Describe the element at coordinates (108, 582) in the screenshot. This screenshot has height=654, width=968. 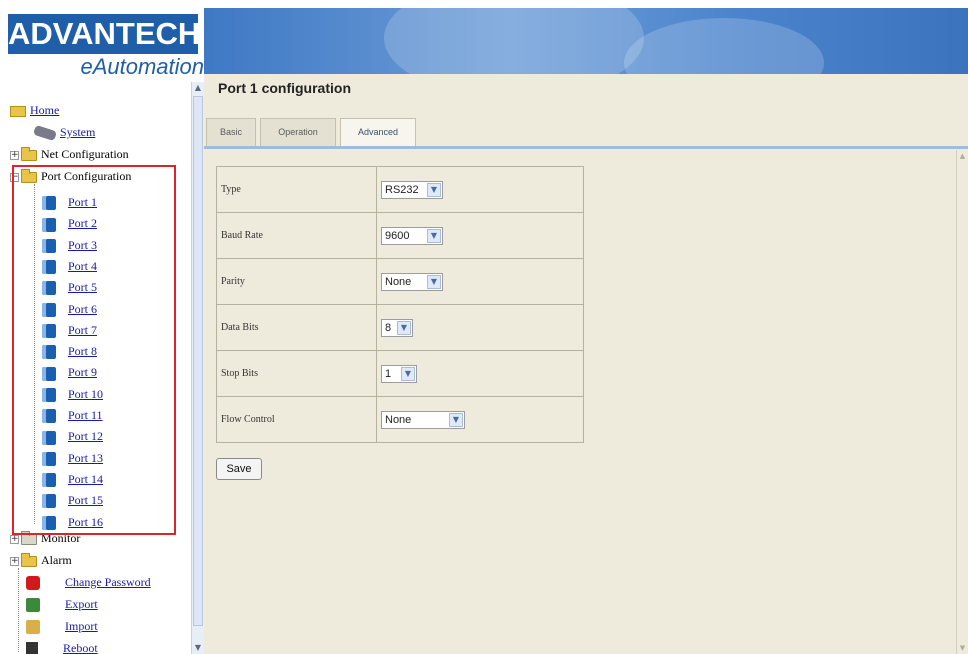
I see `tree-change-password-label: Change Password` at that location.